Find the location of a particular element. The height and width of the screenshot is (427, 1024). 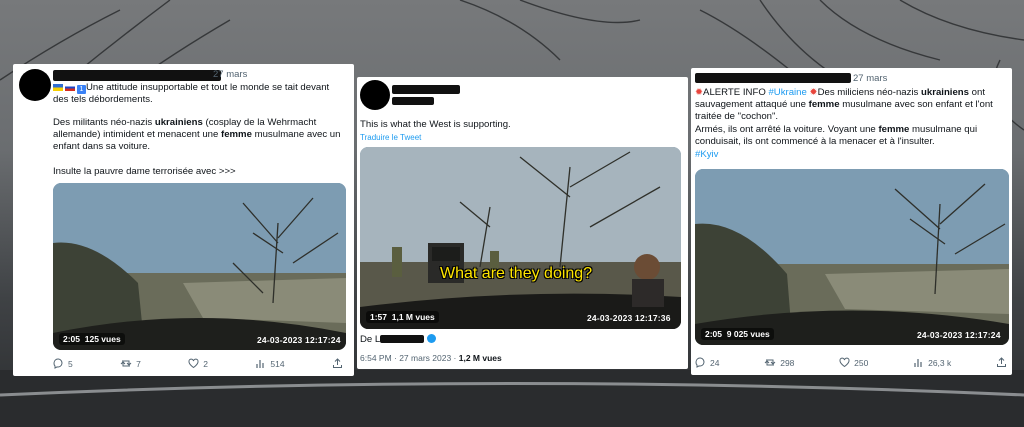

video-caption: What are they doing? is located at coordinates (516, 273).